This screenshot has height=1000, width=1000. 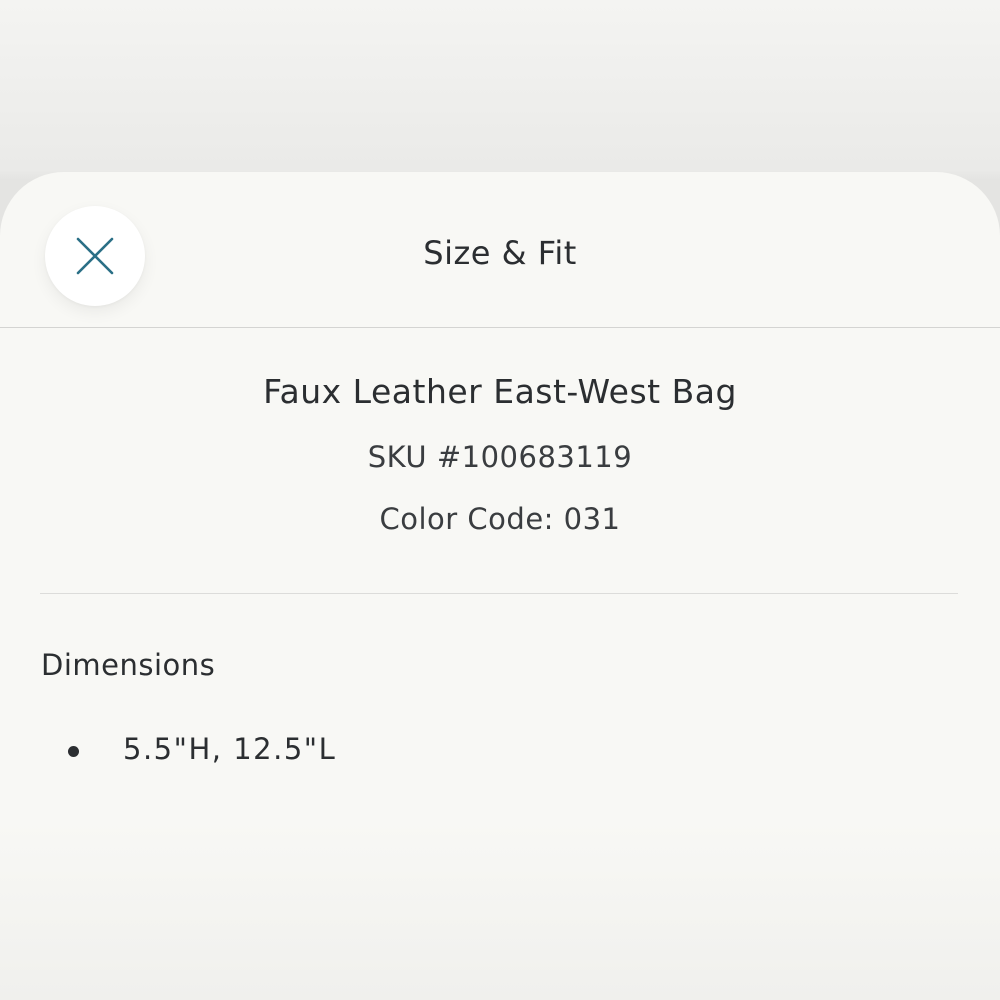 I want to click on section-divider, so click(x=499, y=593).